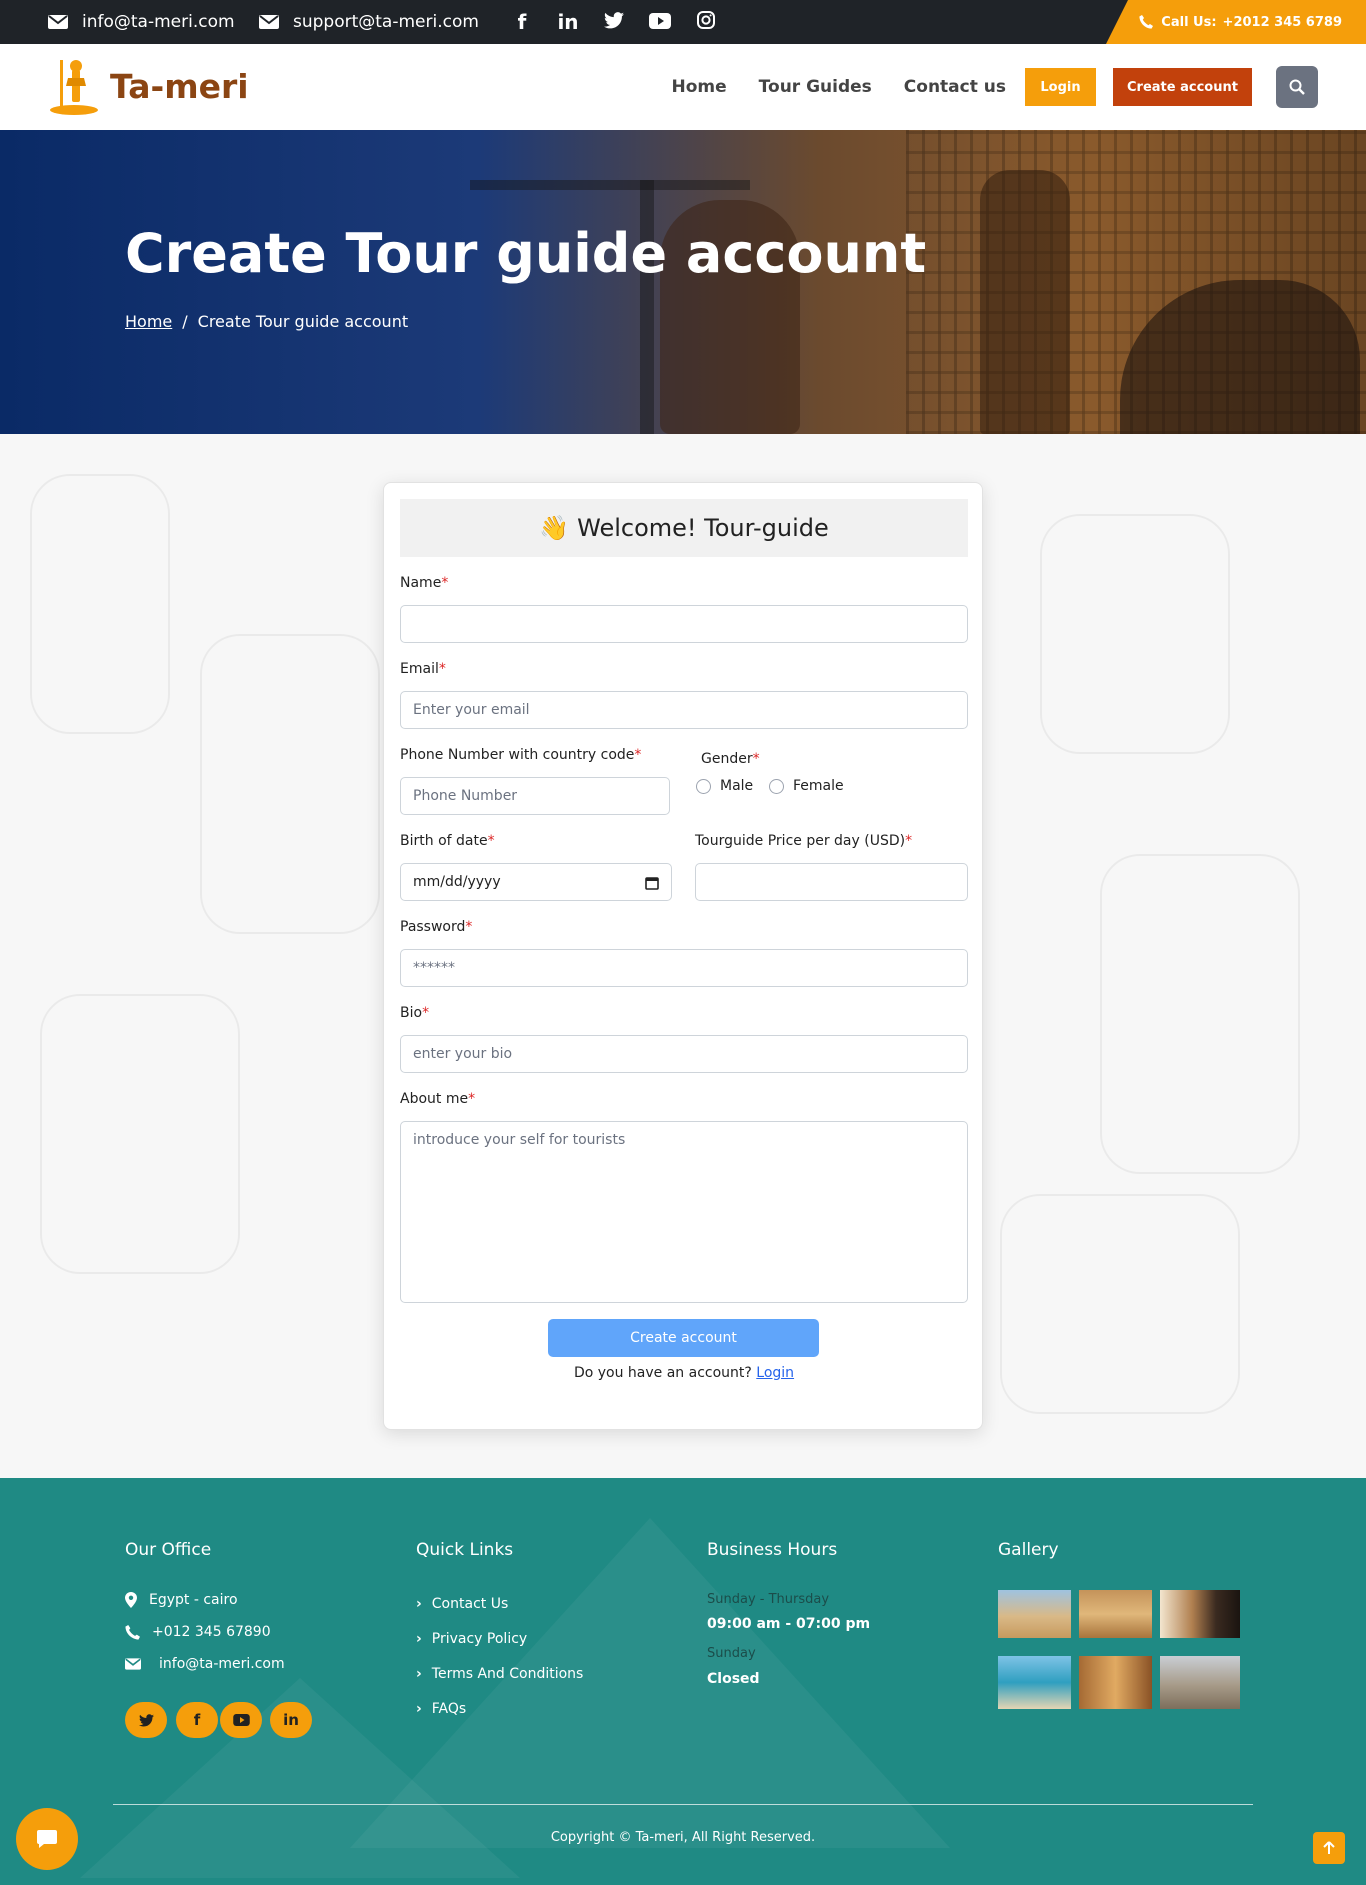 Image resolution: width=1366 pixels, height=1885 pixels. I want to click on nav-home: Home, so click(699, 87).